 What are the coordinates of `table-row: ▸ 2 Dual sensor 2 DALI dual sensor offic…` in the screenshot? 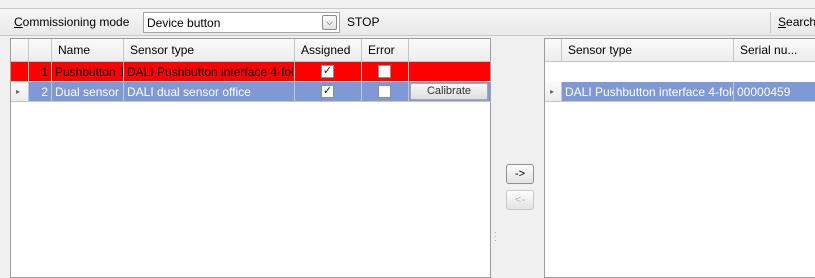 It's located at (251, 92).